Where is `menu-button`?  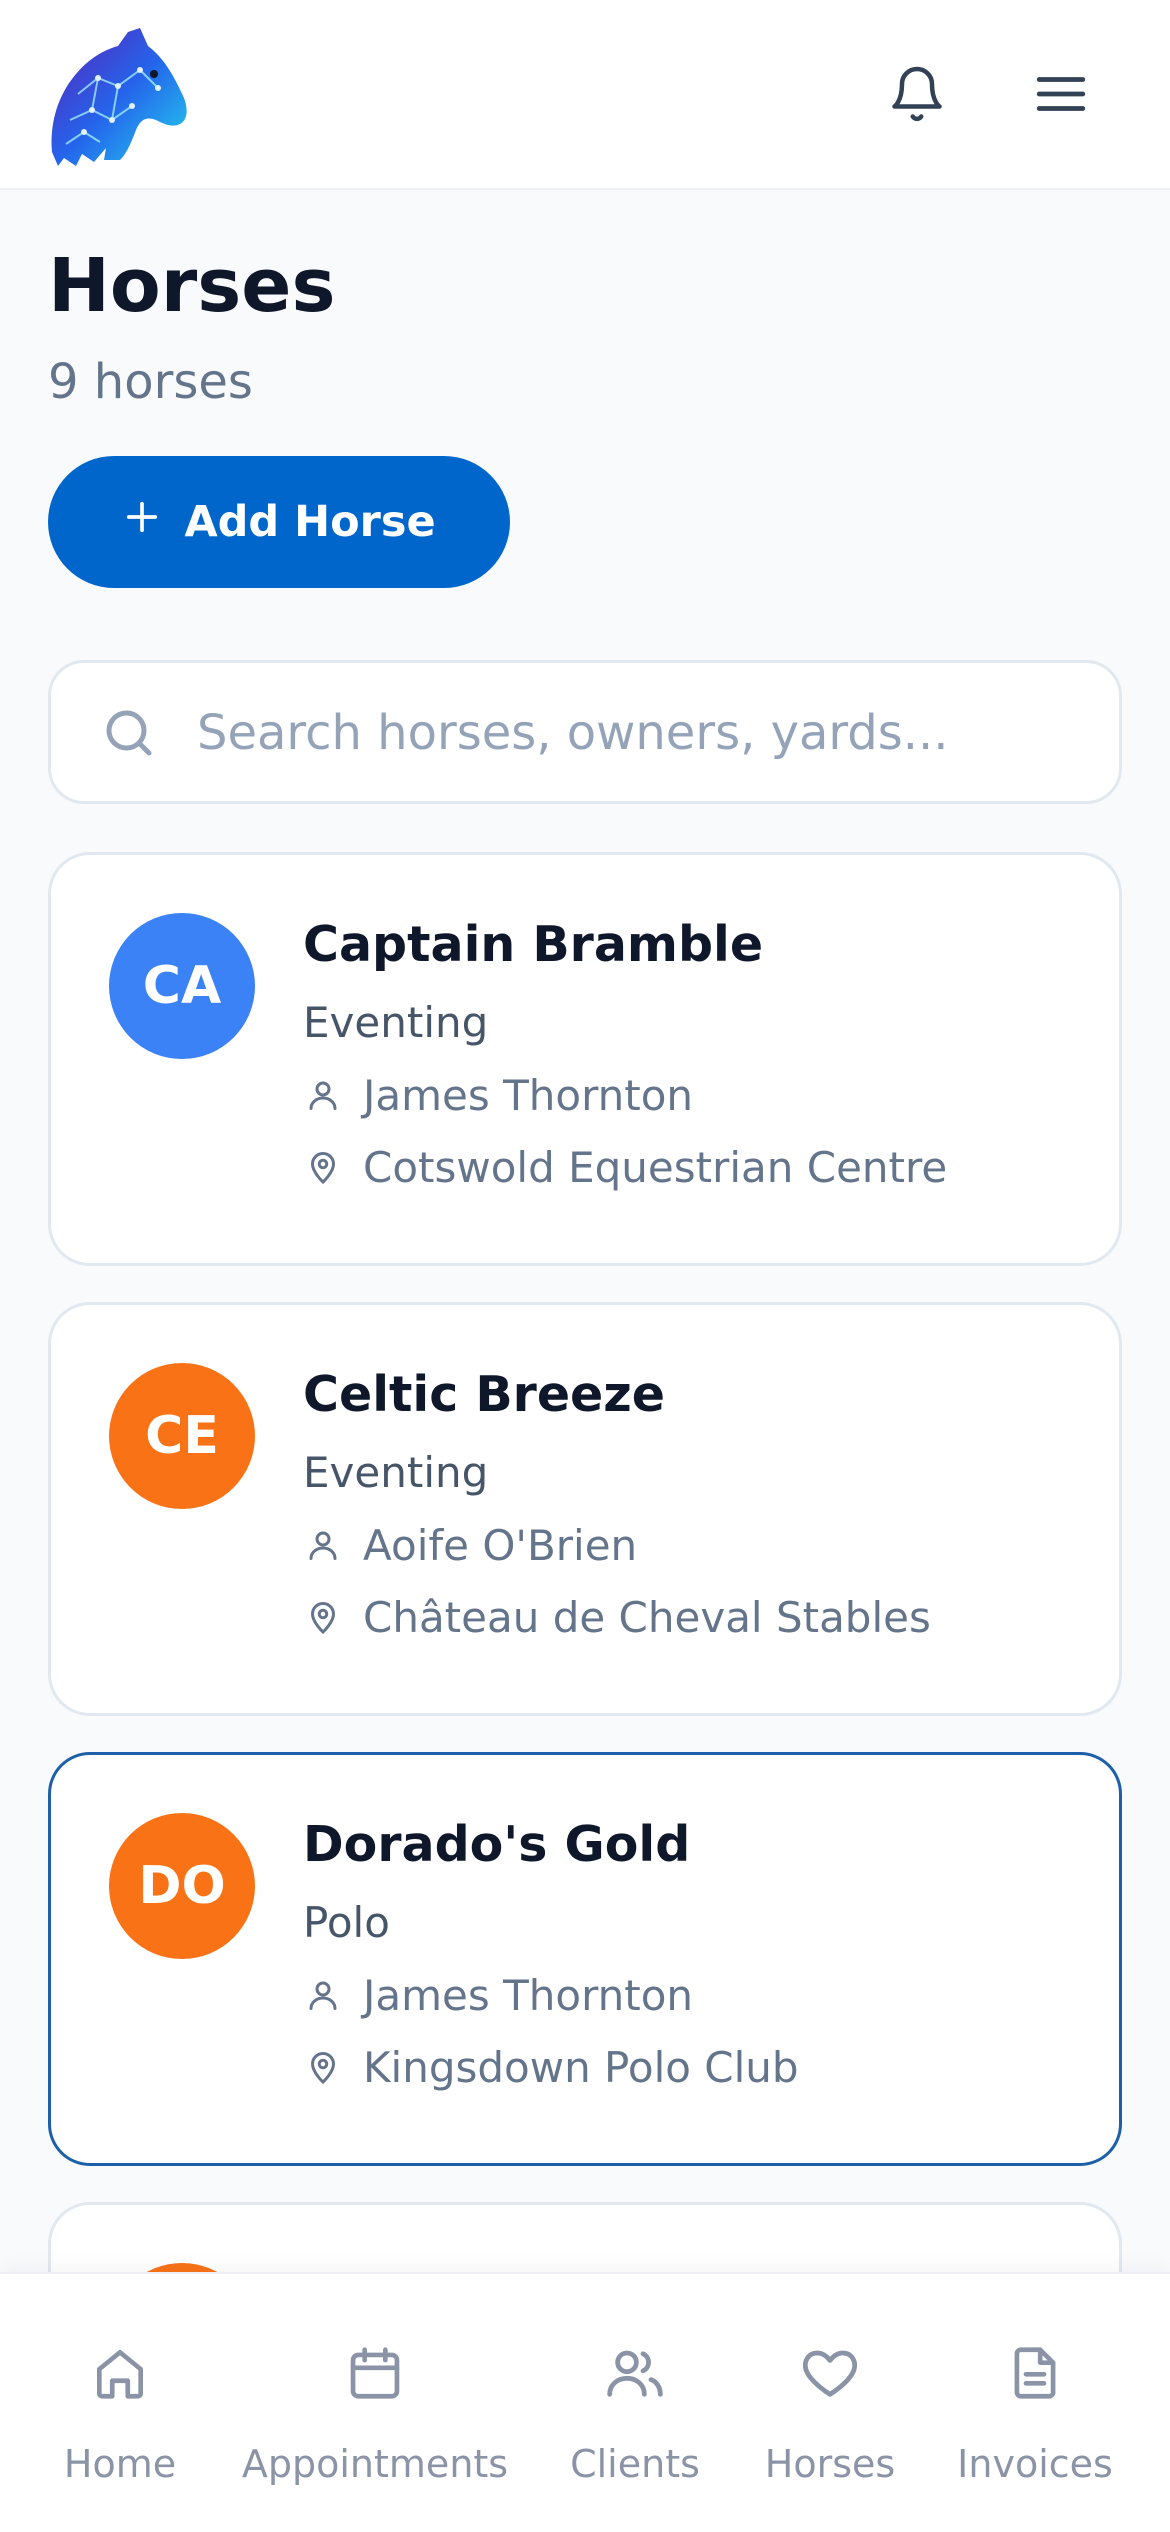 menu-button is located at coordinates (1061, 95).